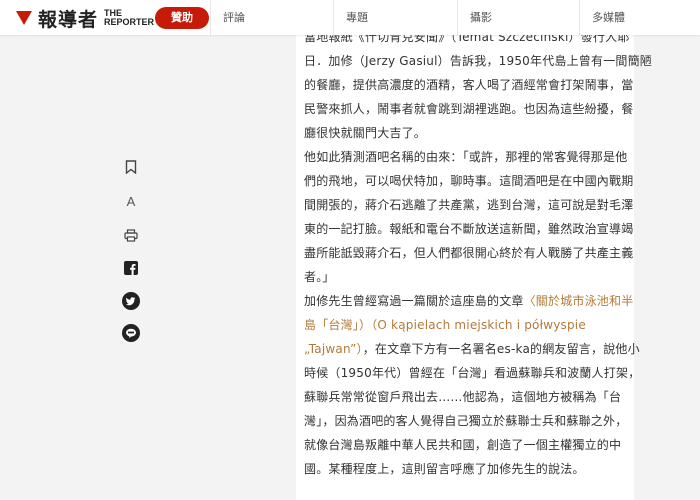  Describe the element at coordinates (579, 301) in the screenshot. I see `article-link: 〈關於城市泳池和半` at that location.